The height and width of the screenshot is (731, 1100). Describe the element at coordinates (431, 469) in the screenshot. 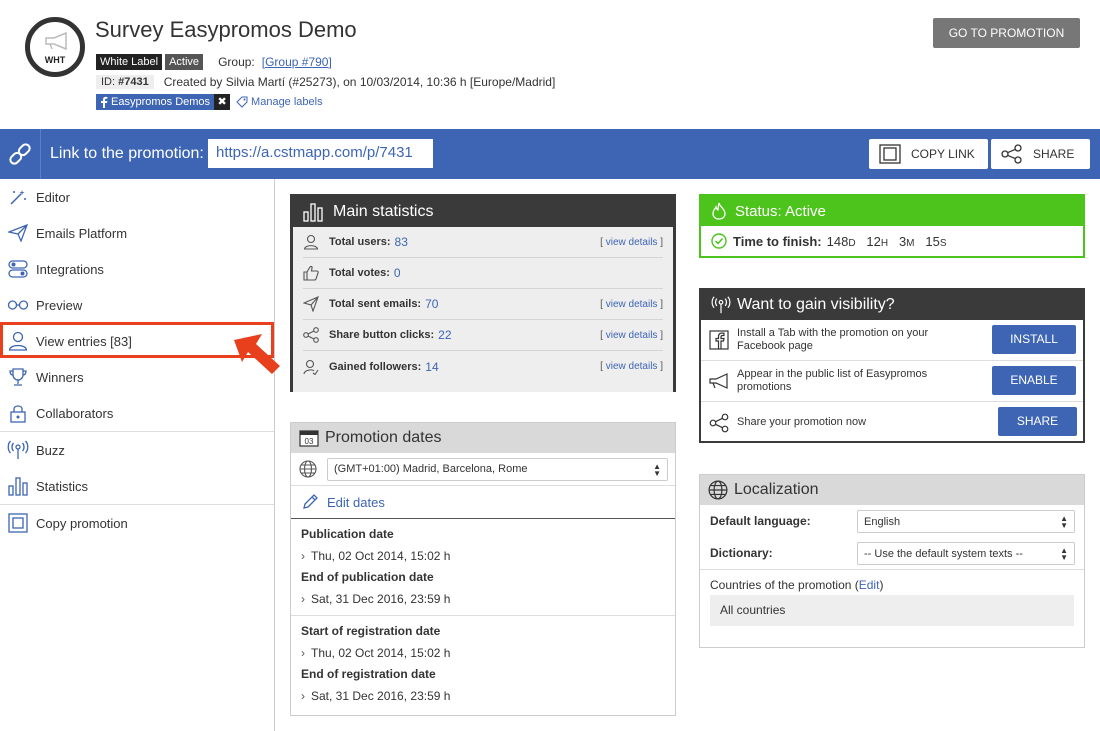

I see `timezone-value: (GMT+01:00) Madrid, Barcelona, Rome` at that location.